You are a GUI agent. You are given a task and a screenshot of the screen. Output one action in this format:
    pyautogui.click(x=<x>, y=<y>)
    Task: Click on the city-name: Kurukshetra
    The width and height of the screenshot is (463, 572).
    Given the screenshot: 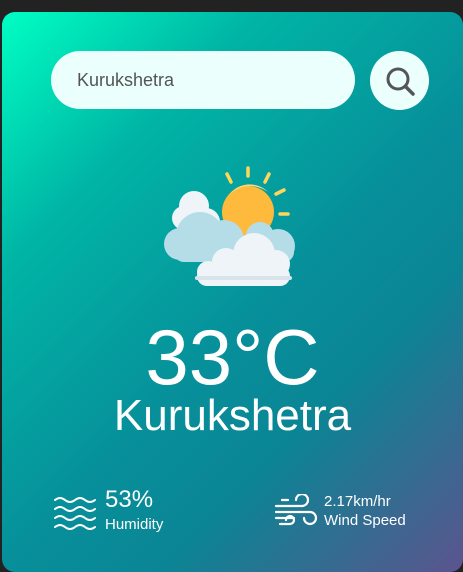 What is the action you would take?
    pyautogui.click(x=232, y=415)
    